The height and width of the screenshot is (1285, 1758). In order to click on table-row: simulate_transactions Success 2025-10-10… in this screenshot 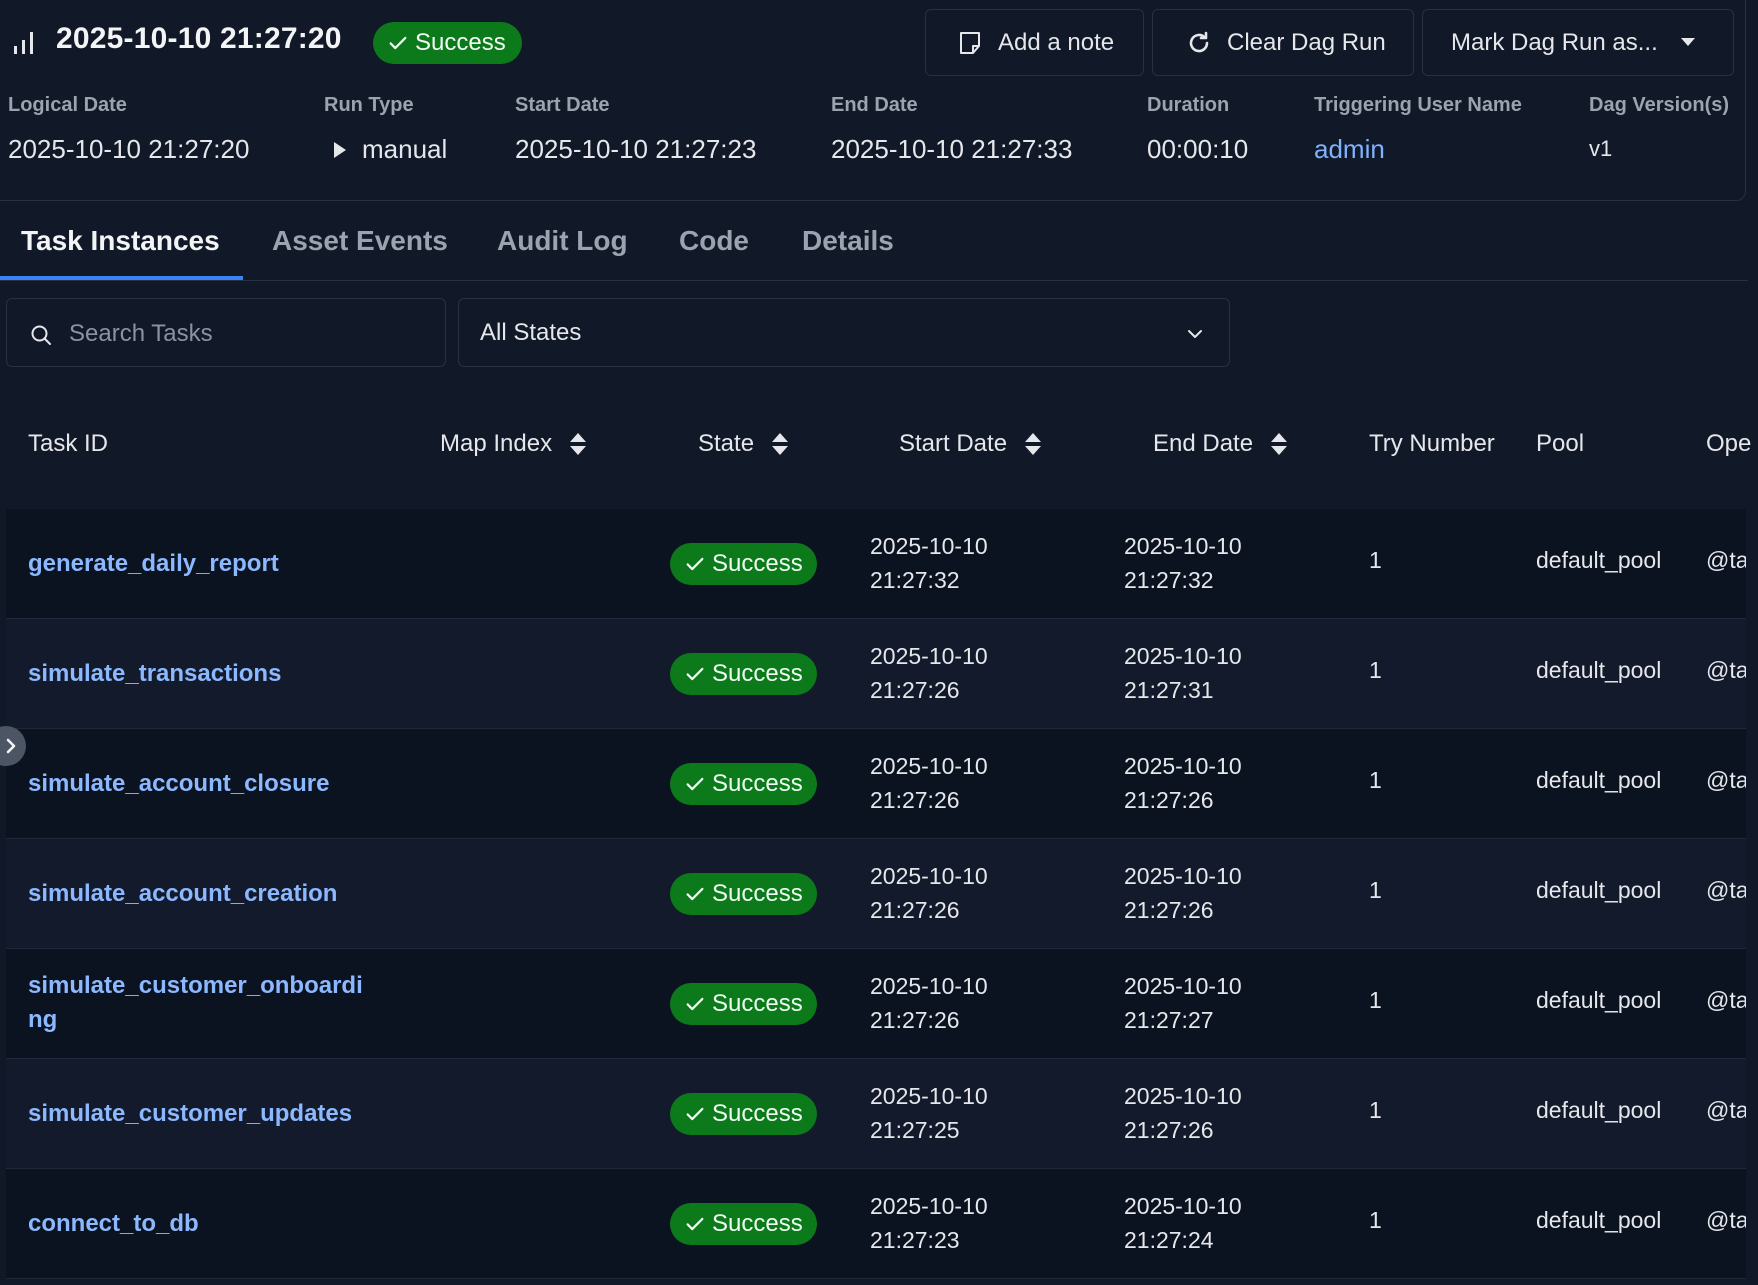, I will do `click(876, 674)`.